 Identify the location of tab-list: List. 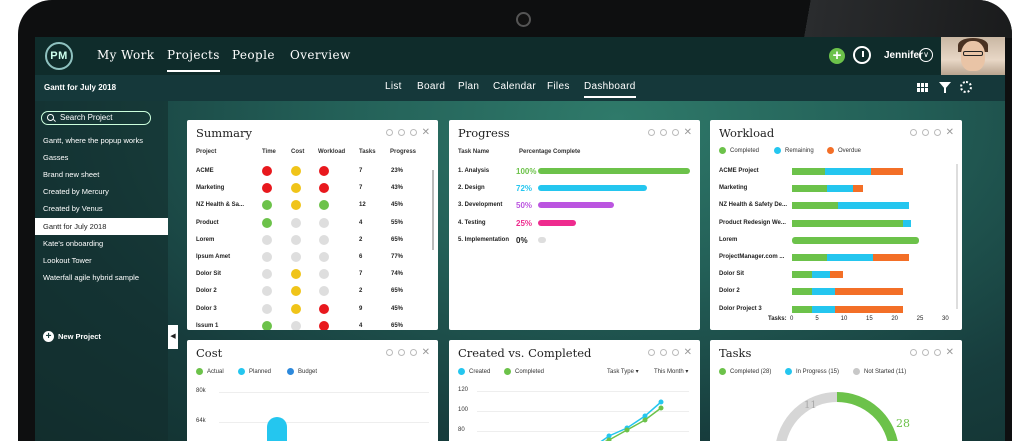
(393, 86).